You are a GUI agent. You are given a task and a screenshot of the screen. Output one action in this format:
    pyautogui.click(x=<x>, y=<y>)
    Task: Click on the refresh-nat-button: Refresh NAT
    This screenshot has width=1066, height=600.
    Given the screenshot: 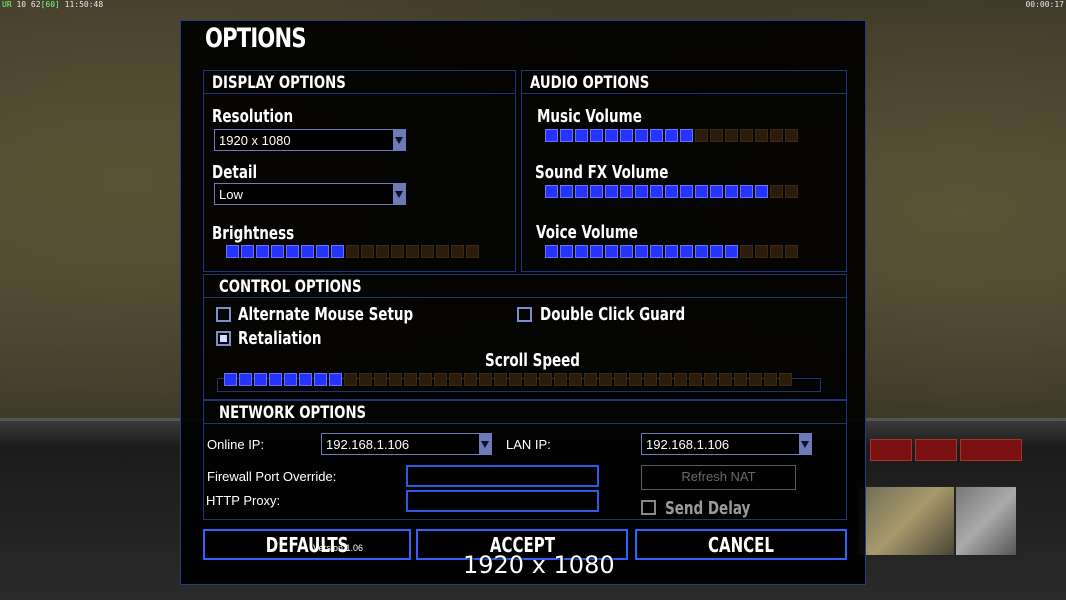 What is the action you would take?
    pyautogui.click(x=718, y=477)
    